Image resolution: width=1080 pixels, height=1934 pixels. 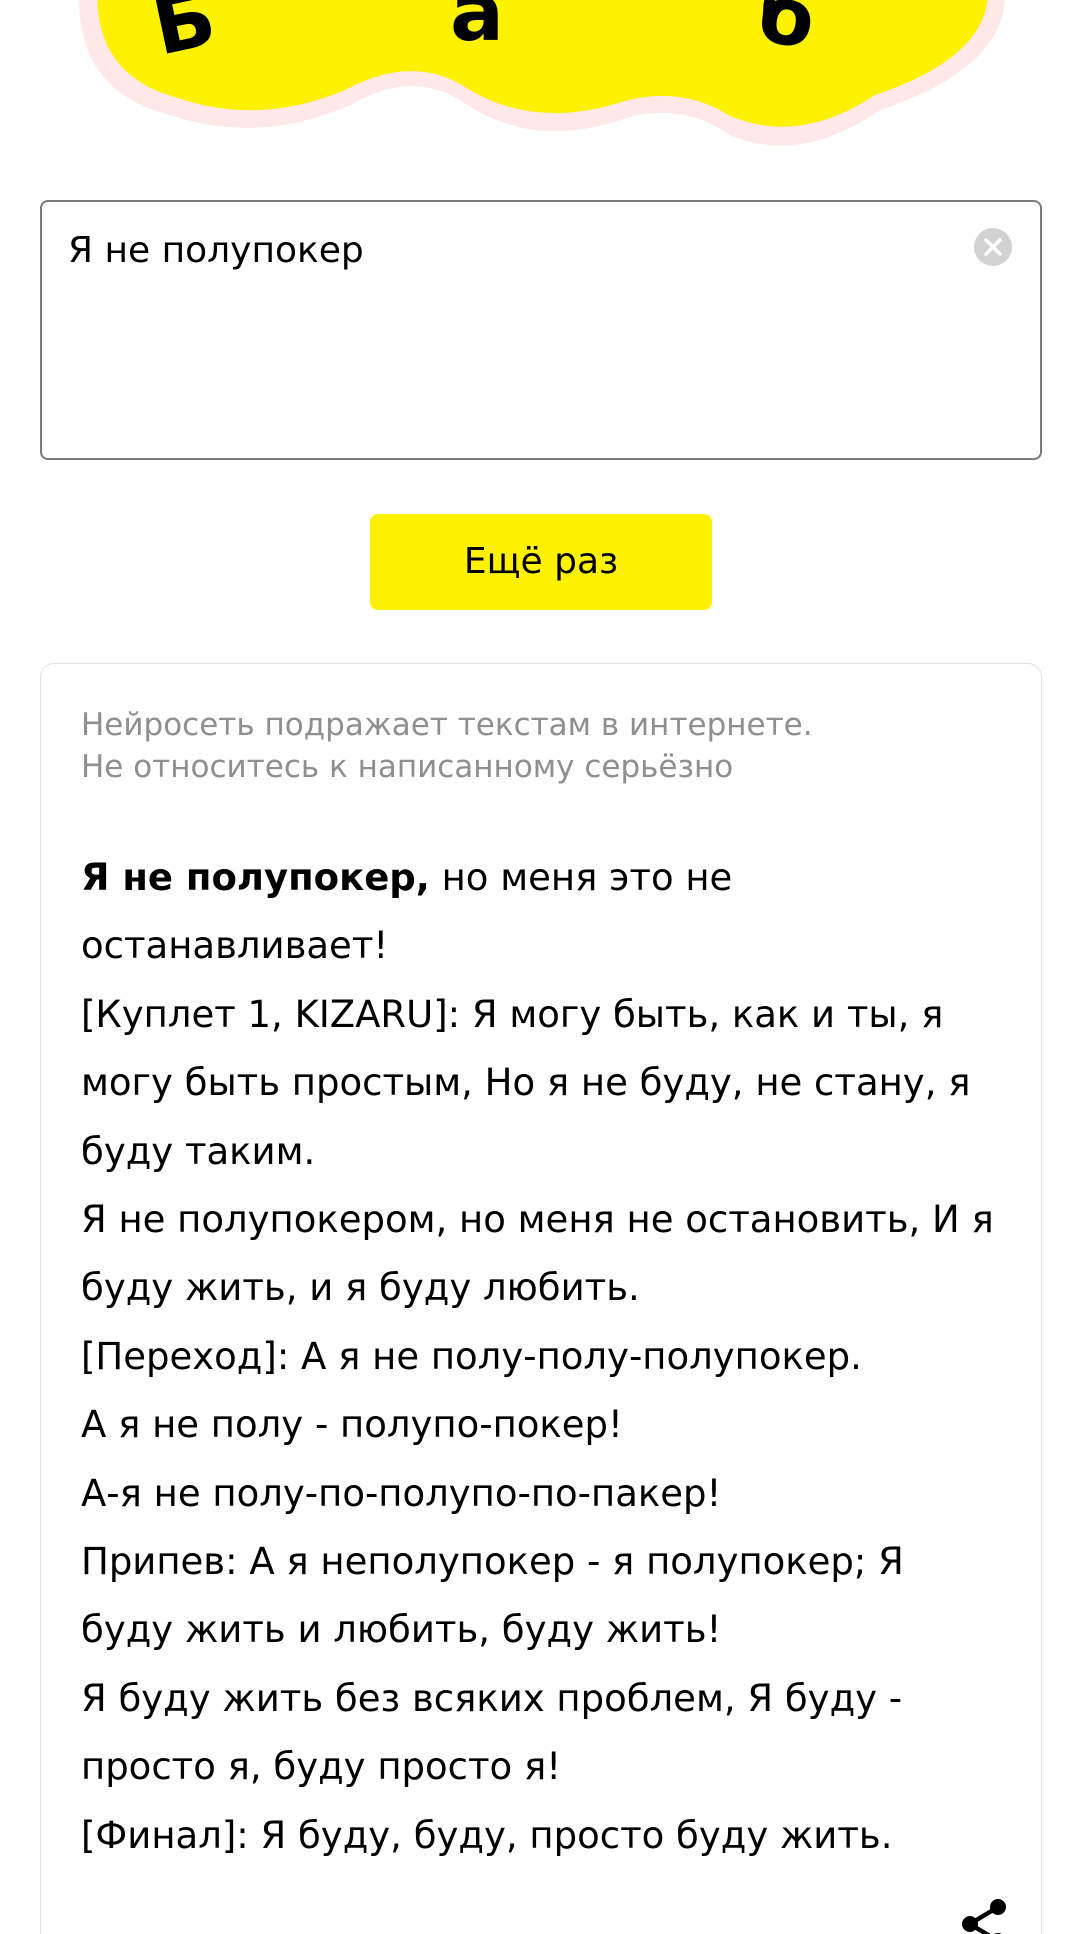 What do you see at coordinates (447, 725) in the screenshot?
I see `disclaimer-line-1: Нейросеть подражает текстам в интернете.` at bounding box center [447, 725].